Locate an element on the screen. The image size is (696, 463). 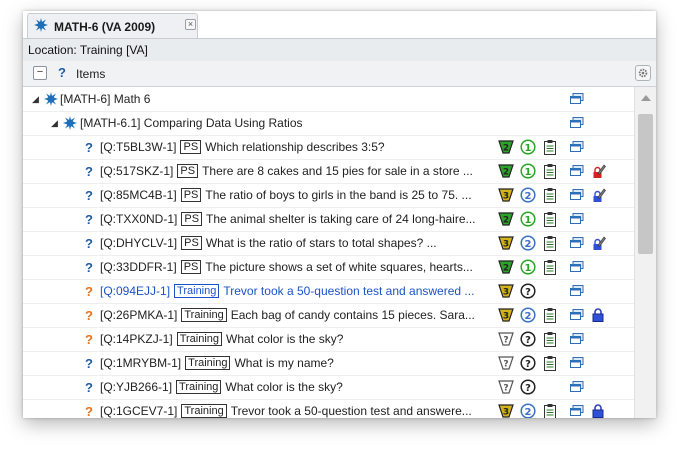
table-row: ? [Q:1MRYBM-1] Training What is my name??? is located at coordinates (328, 363).